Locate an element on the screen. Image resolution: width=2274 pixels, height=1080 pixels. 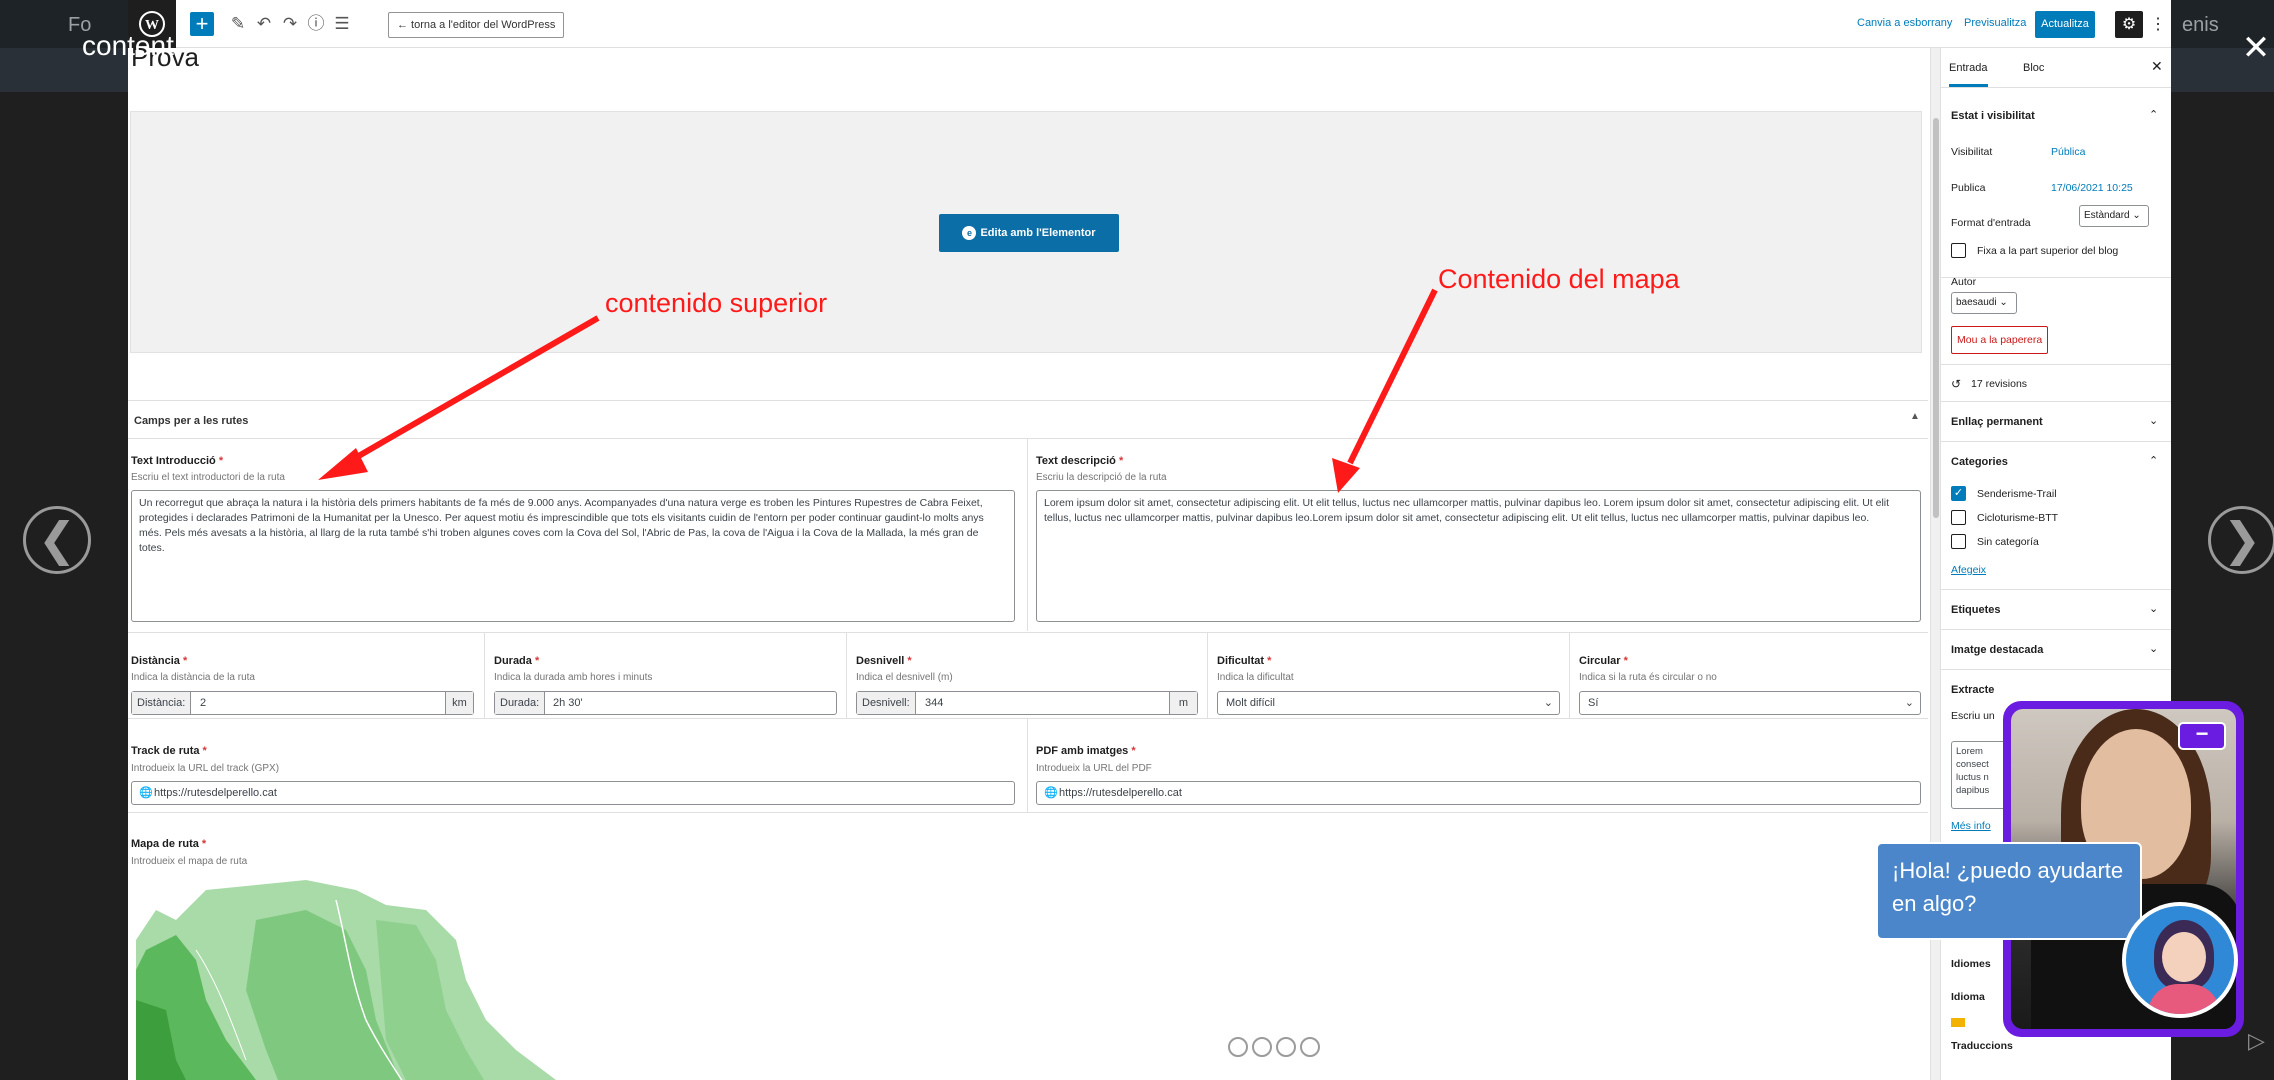
play-icon: ▷ is located at coordinates (2256, 1041).